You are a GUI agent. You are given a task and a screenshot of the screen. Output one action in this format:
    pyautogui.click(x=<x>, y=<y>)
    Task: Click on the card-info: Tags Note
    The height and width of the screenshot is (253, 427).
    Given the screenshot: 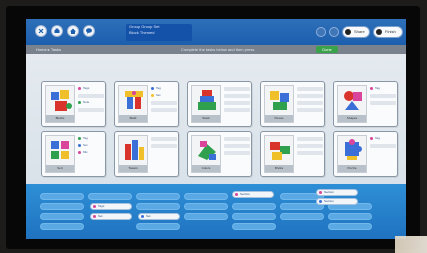 What is the action you would take?
    pyautogui.click(x=91, y=100)
    